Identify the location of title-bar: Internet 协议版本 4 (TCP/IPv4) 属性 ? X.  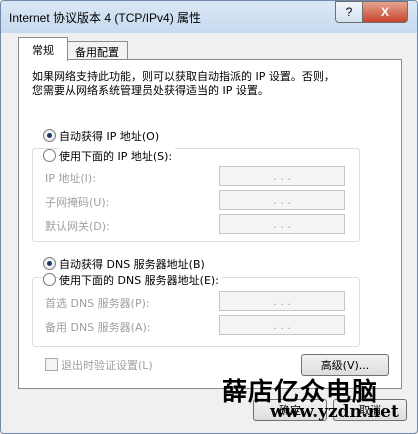
(209, 17).